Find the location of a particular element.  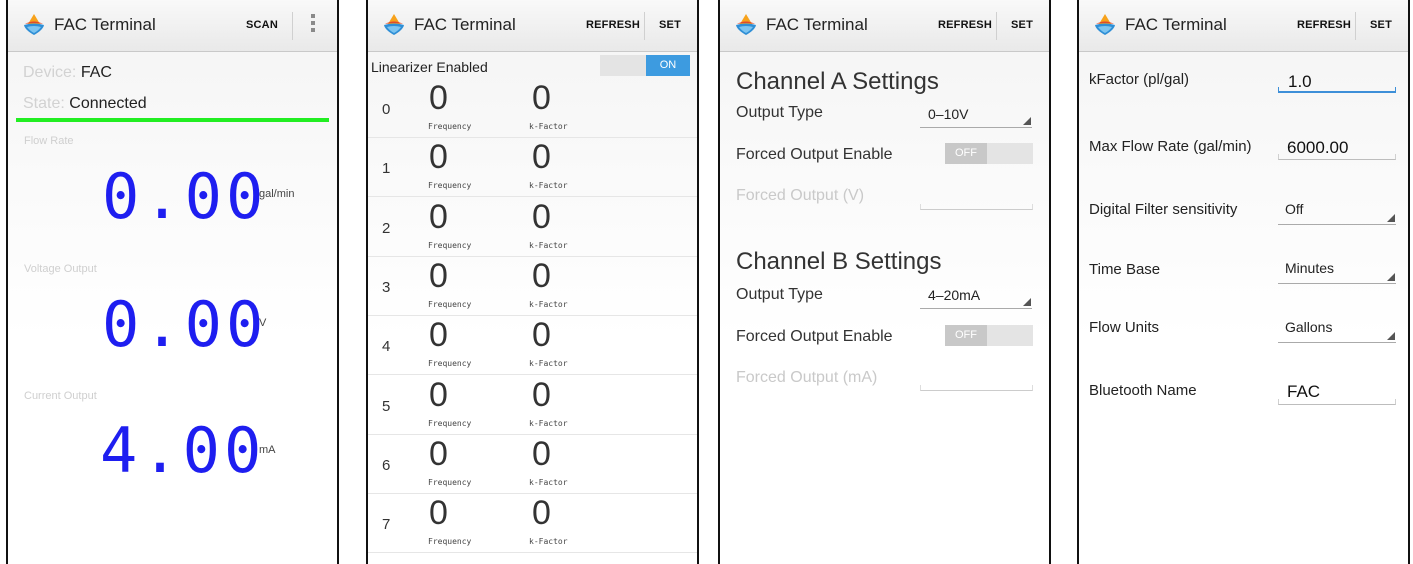

device-line: Device: FAC is located at coordinates (67, 73).